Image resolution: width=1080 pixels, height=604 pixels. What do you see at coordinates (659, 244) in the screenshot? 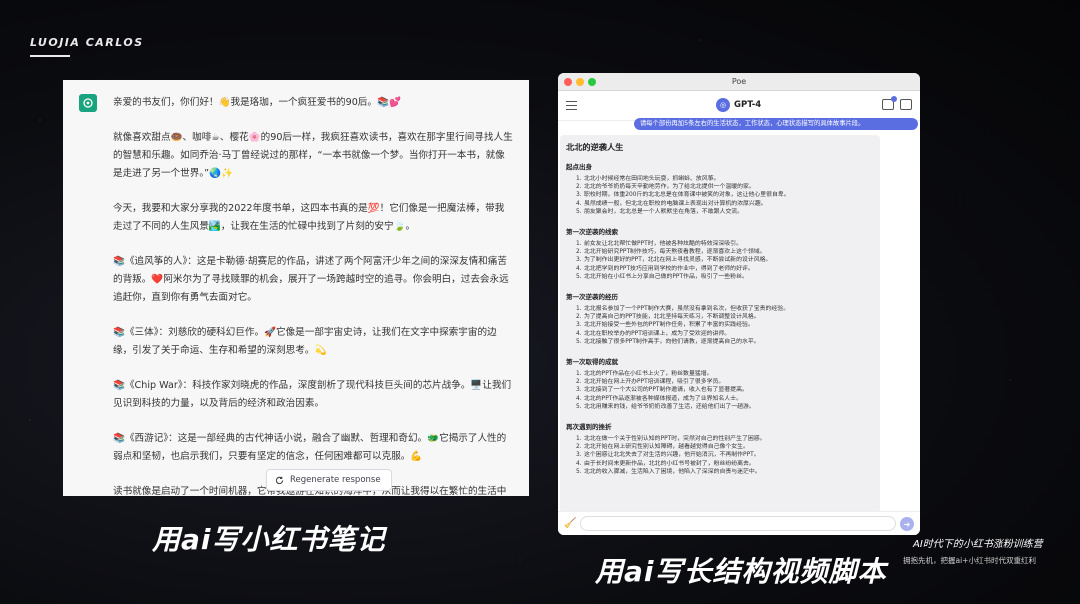
I see `list-item: 1. 前女友让北北帮忙做PPT时，他被各种炫酷的特效深深吸引。` at bounding box center [659, 244].